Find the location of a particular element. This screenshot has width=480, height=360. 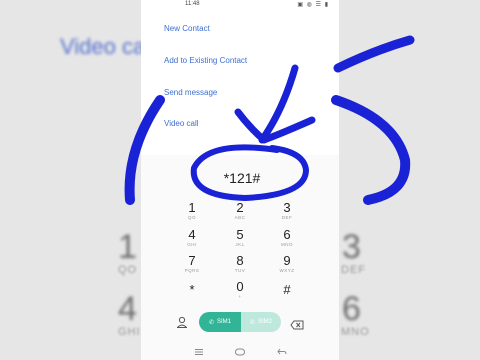

key-hash: # is located at coordinates (287, 296).